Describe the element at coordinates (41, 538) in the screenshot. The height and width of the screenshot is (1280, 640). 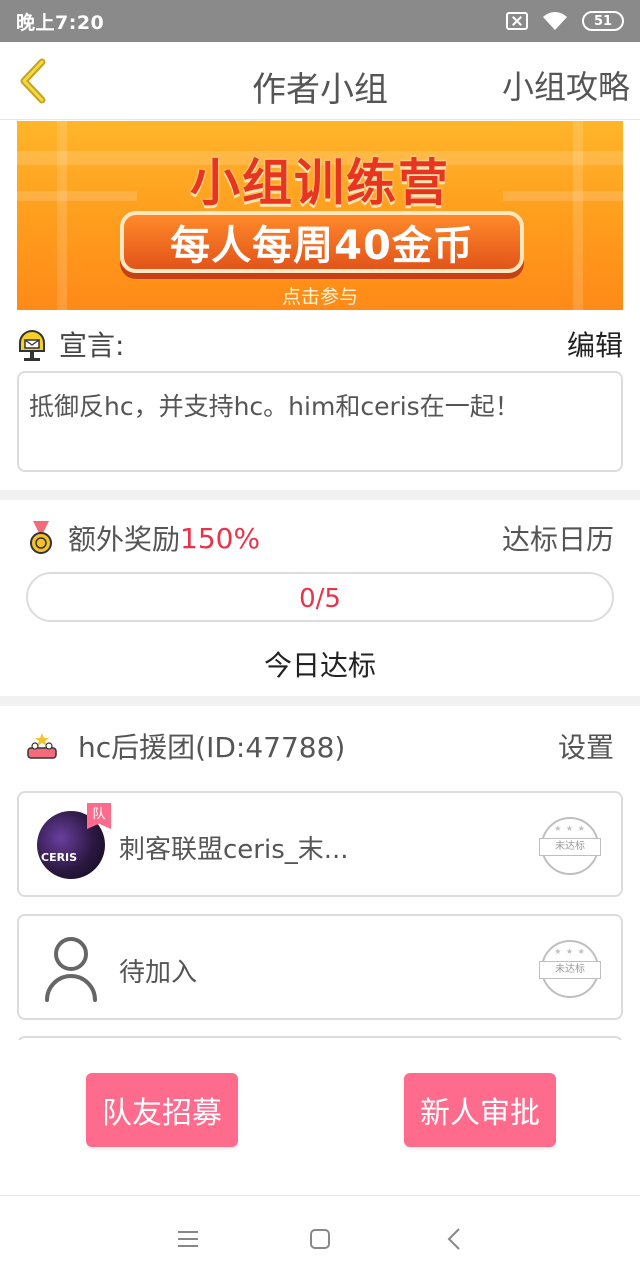
I see `medal-icon` at that location.